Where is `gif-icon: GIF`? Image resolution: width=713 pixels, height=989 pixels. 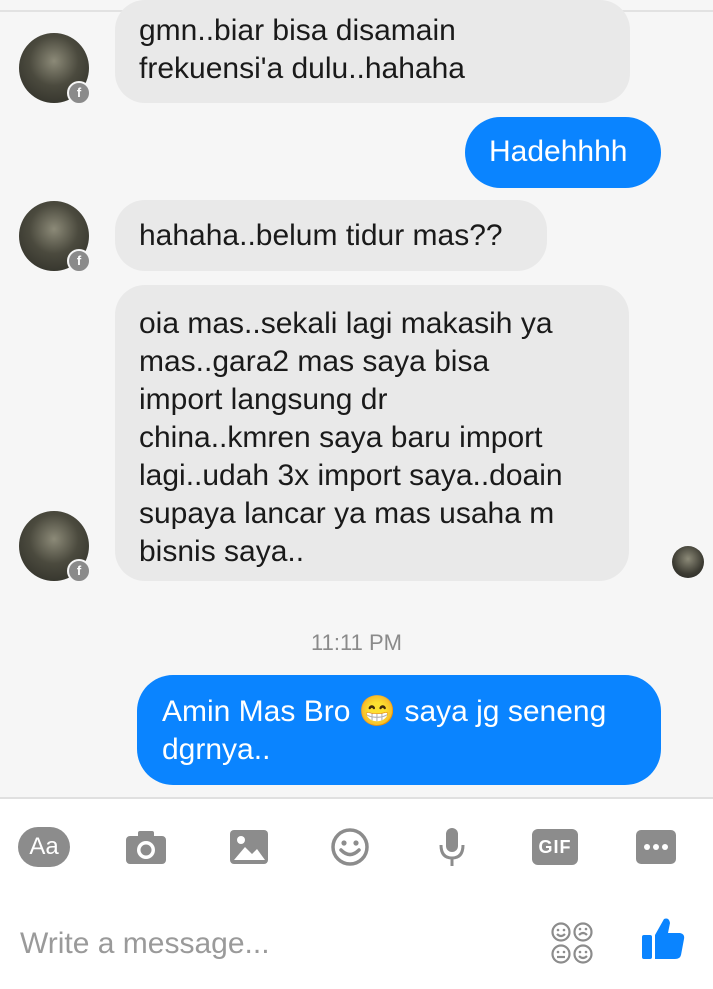
gif-icon: GIF is located at coordinates (555, 847).